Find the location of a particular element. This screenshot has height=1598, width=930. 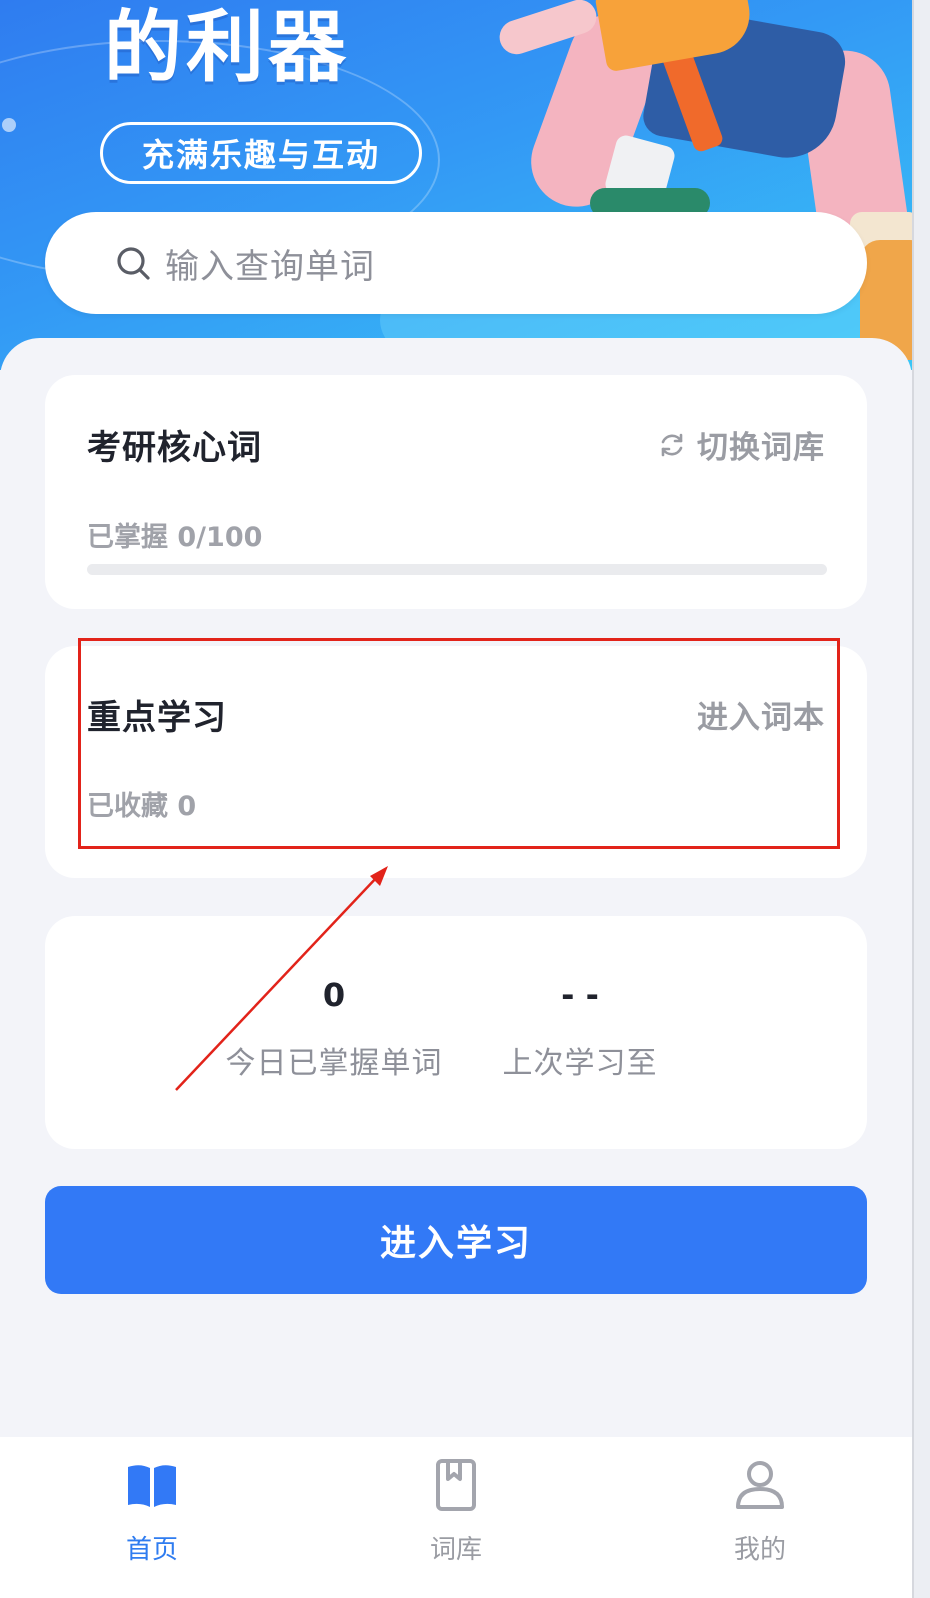

mastered-count: 已掌握 0/100 is located at coordinates (175, 537).